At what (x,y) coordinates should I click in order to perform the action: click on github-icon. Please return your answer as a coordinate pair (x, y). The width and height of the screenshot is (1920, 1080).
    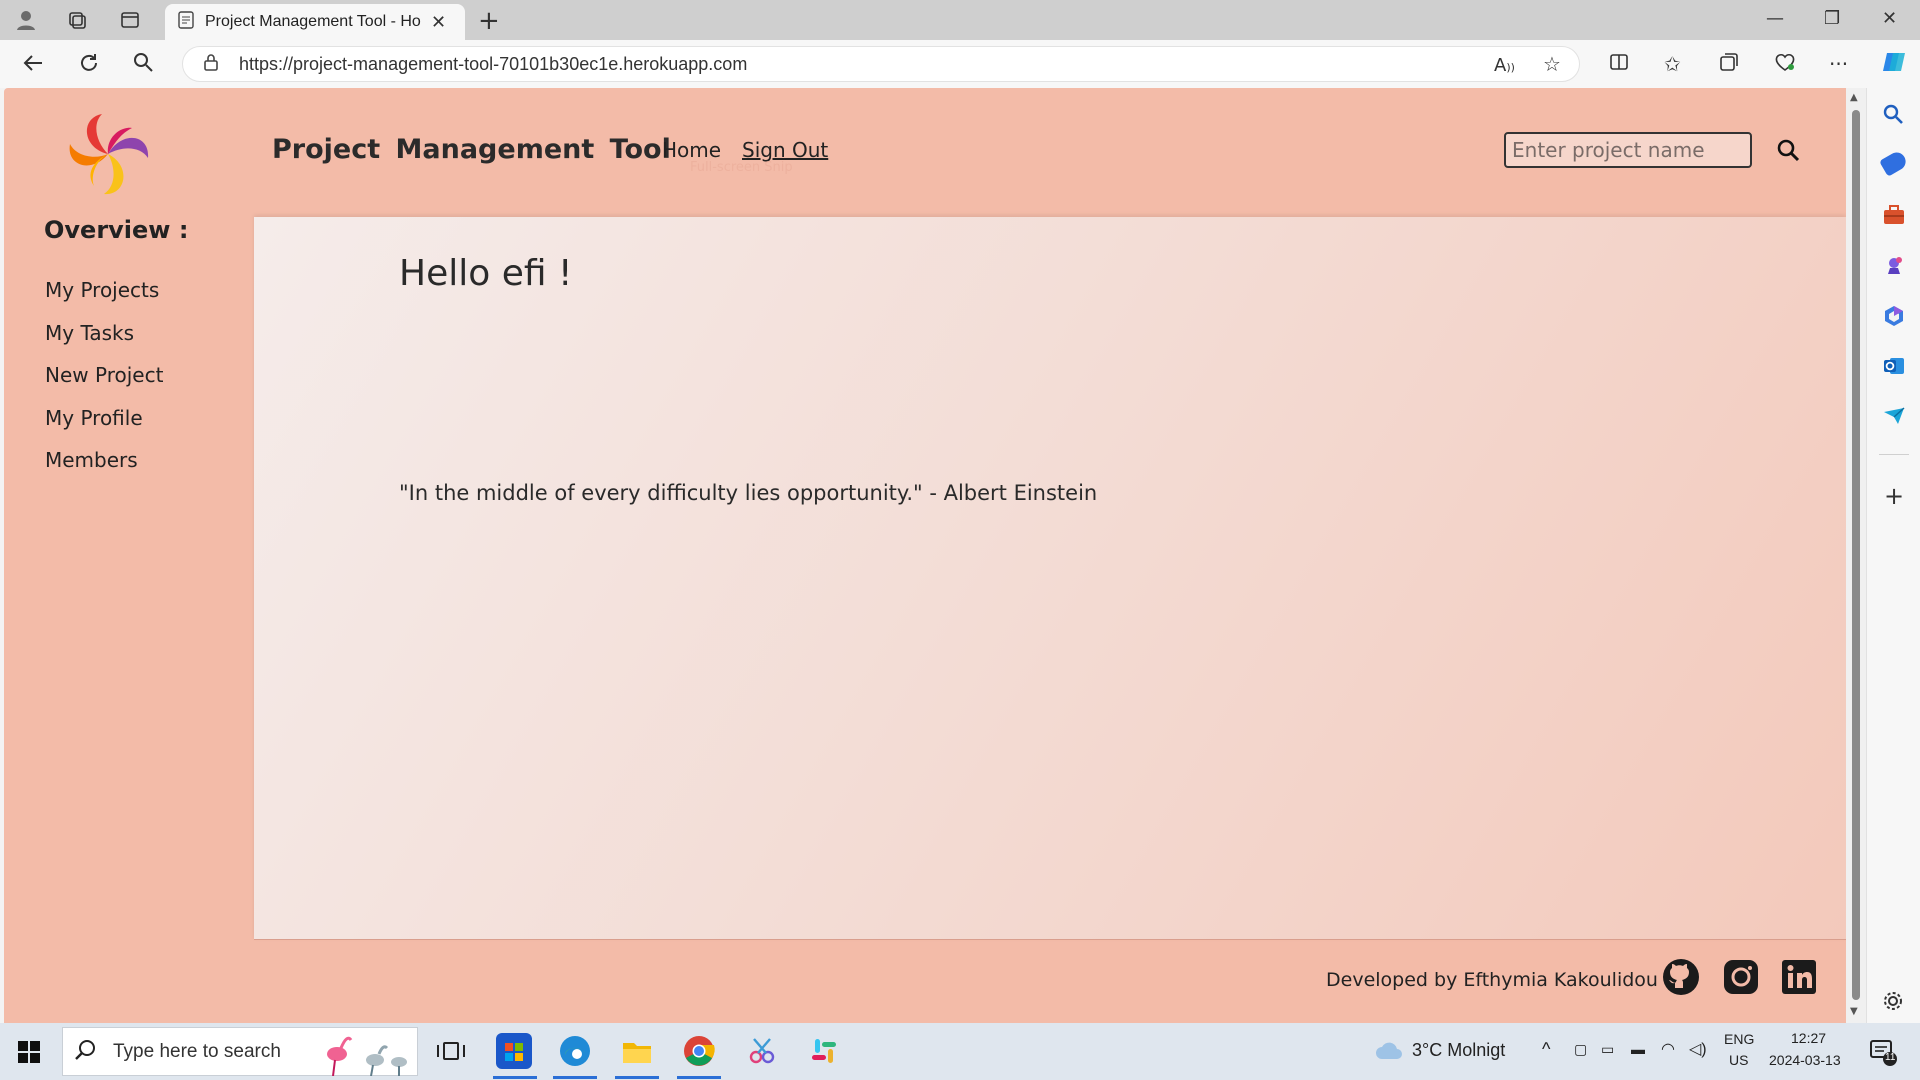
    Looking at the image, I should click on (1681, 977).